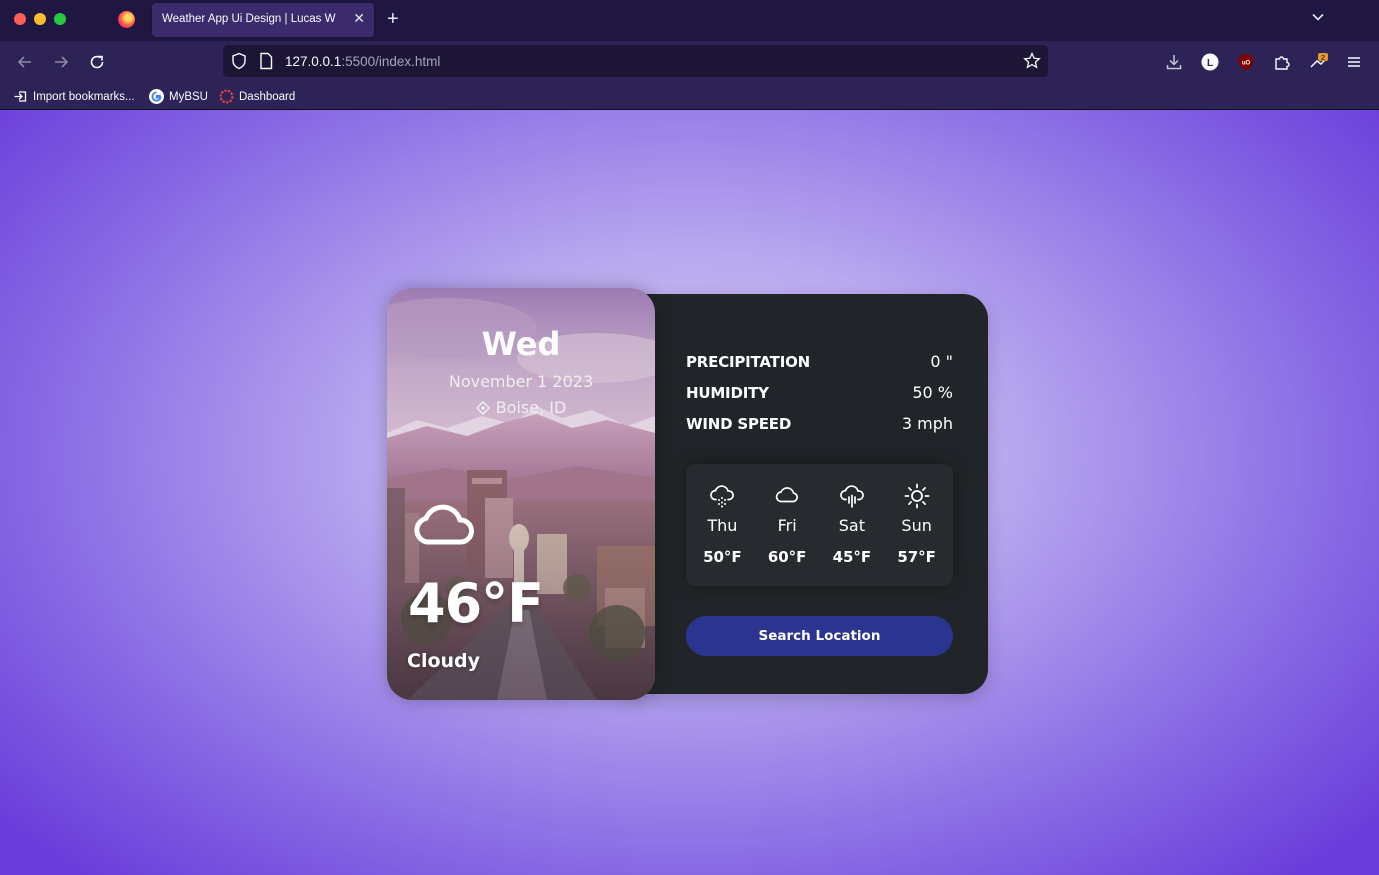  What do you see at coordinates (20, 96) in the screenshot?
I see `import-icon` at bounding box center [20, 96].